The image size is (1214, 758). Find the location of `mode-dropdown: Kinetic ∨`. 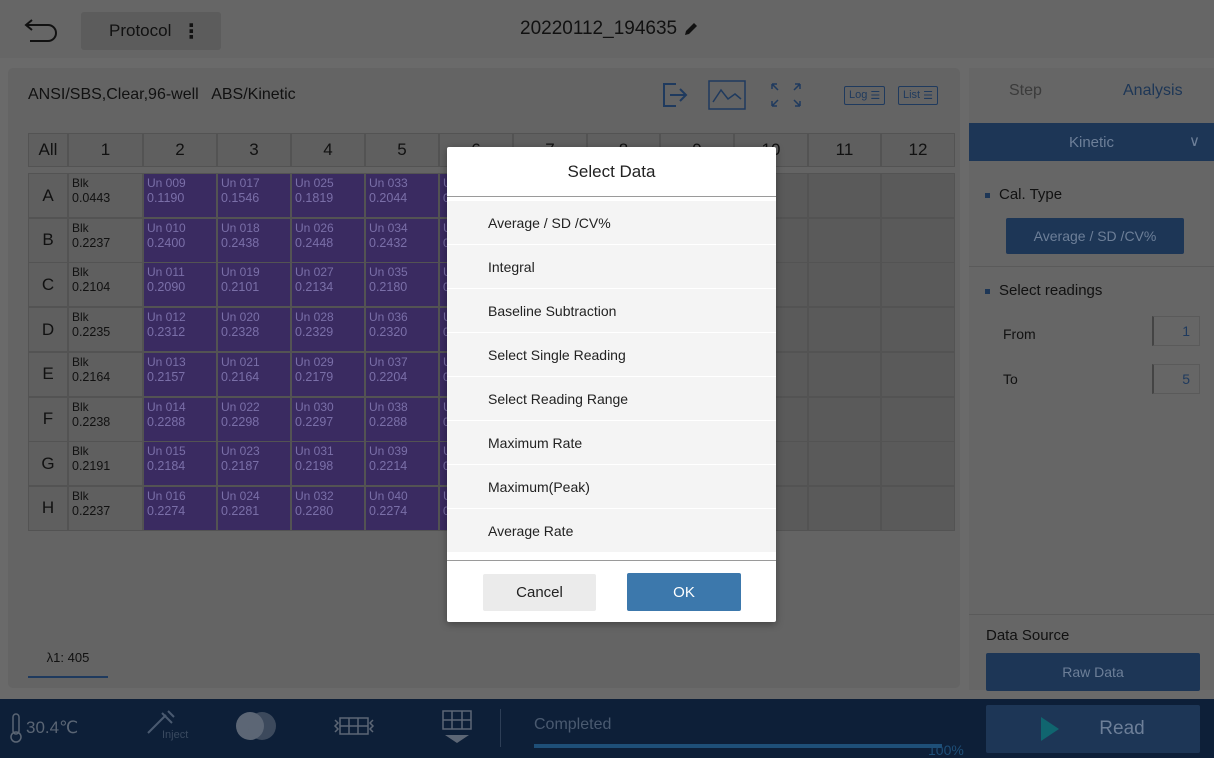

mode-dropdown: Kinetic ∨ is located at coordinates (1091, 142).